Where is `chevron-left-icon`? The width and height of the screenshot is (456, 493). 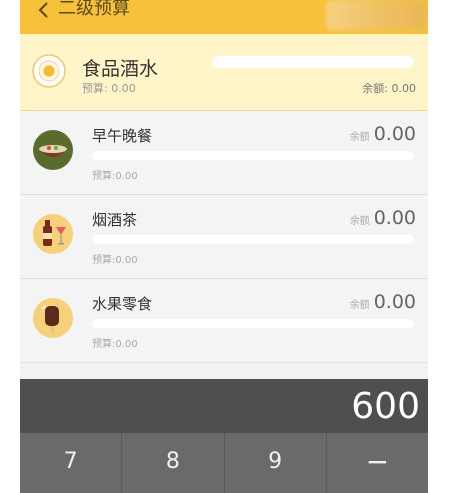 chevron-left-icon is located at coordinates (44, 11).